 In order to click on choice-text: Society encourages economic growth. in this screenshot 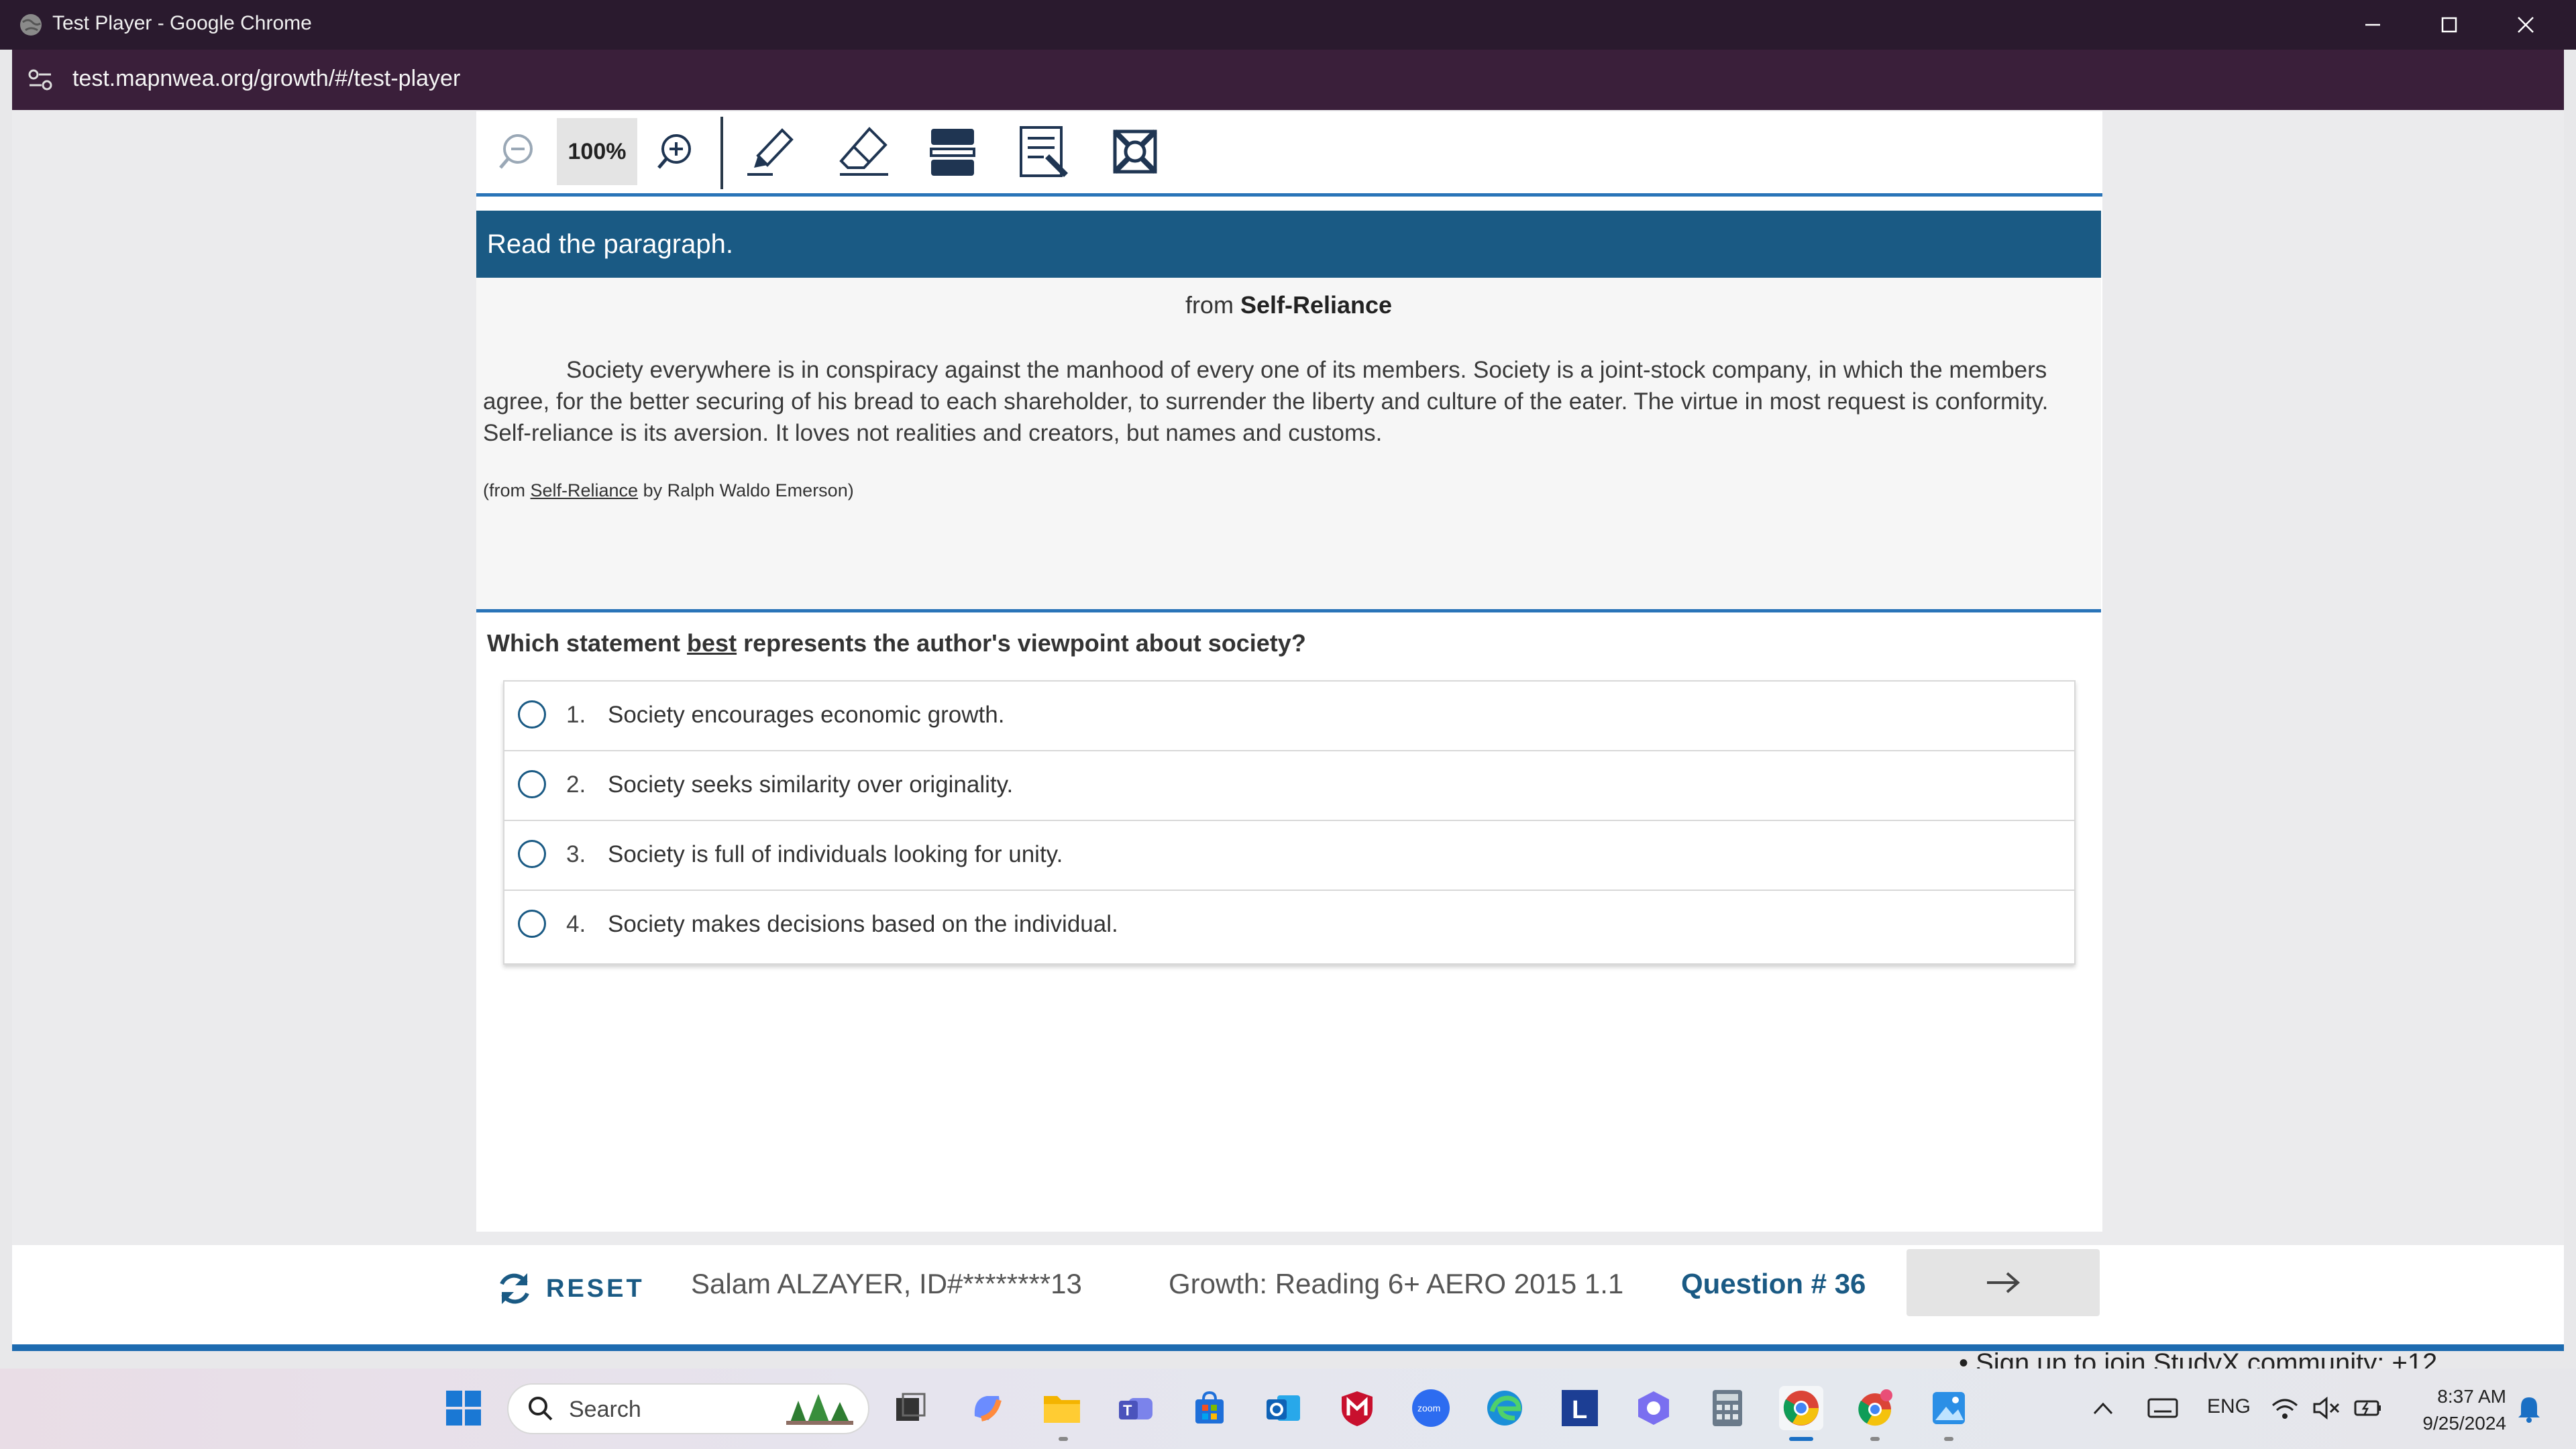, I will do `click(806, 715)`.